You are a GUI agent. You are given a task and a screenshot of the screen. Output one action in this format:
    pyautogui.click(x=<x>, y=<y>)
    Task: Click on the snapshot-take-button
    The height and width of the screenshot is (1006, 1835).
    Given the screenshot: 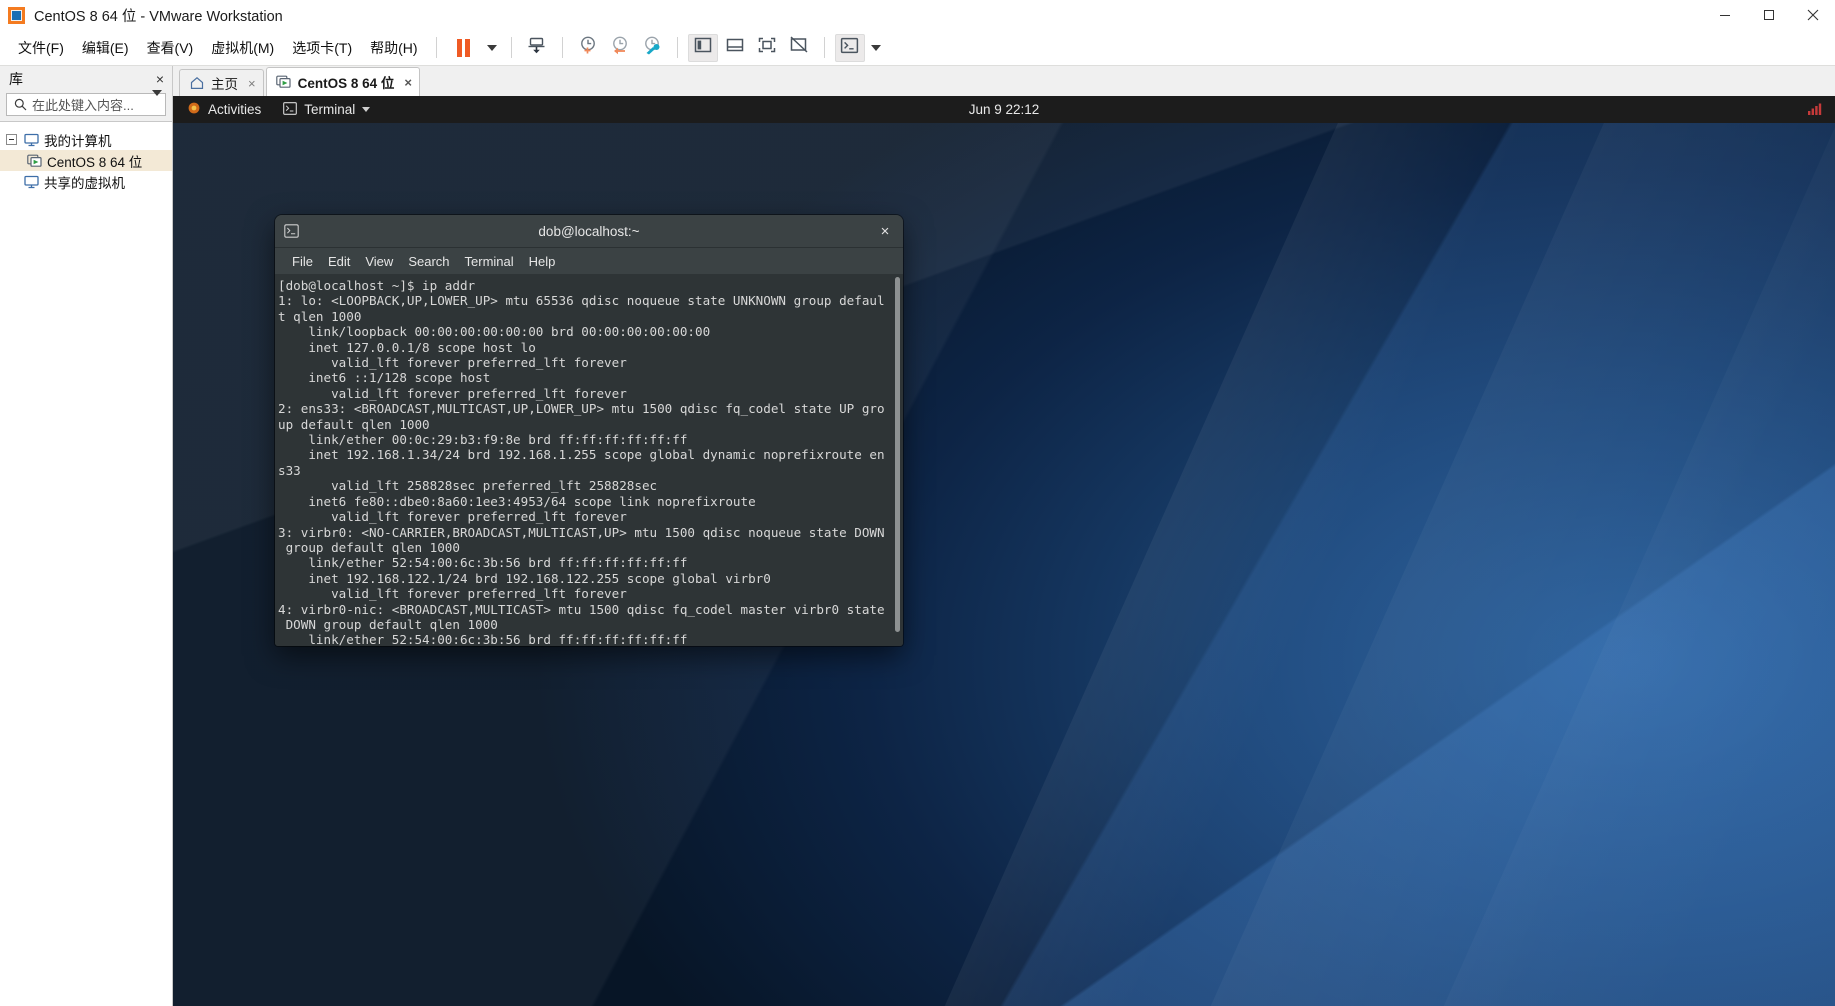 What is the action you would take?
    pyautogui.click(x=588, y=48)
    